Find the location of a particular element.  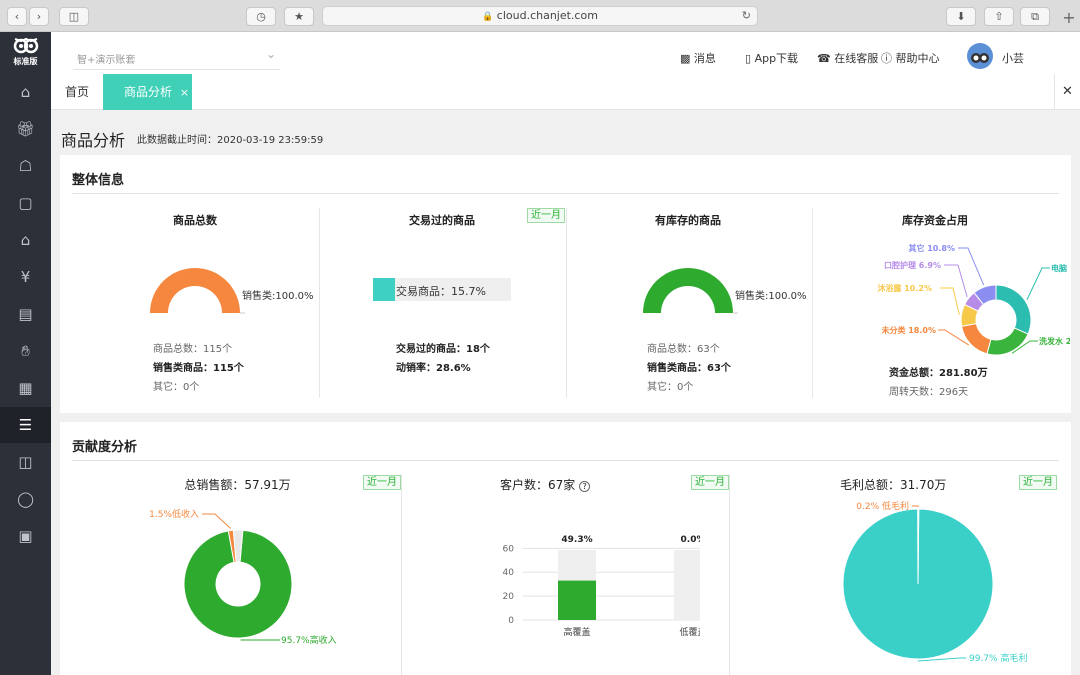

customer-count: 客户数：67家 ? is located at coordinates (545, 484).